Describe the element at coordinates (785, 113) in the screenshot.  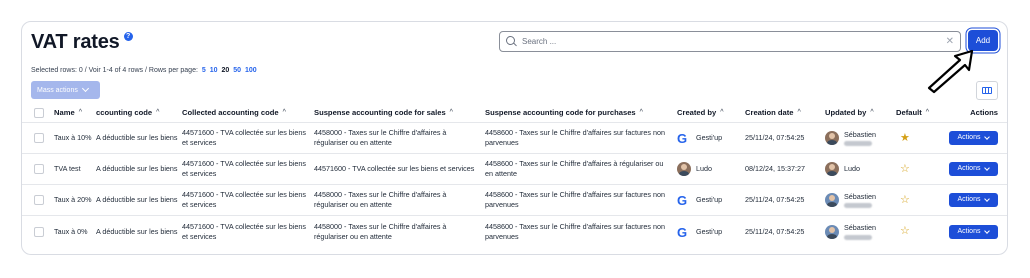
I see `header-creation-date: Creation date ^` at that location.